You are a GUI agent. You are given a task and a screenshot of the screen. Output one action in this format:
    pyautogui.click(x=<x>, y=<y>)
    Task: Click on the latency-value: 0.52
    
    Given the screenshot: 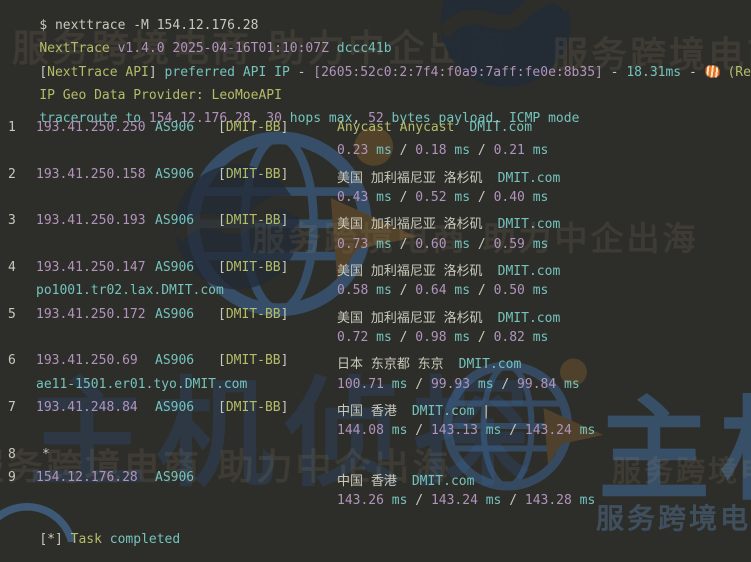 What is the action you would take?
    pyautogui.click(x=431, y=197)
    